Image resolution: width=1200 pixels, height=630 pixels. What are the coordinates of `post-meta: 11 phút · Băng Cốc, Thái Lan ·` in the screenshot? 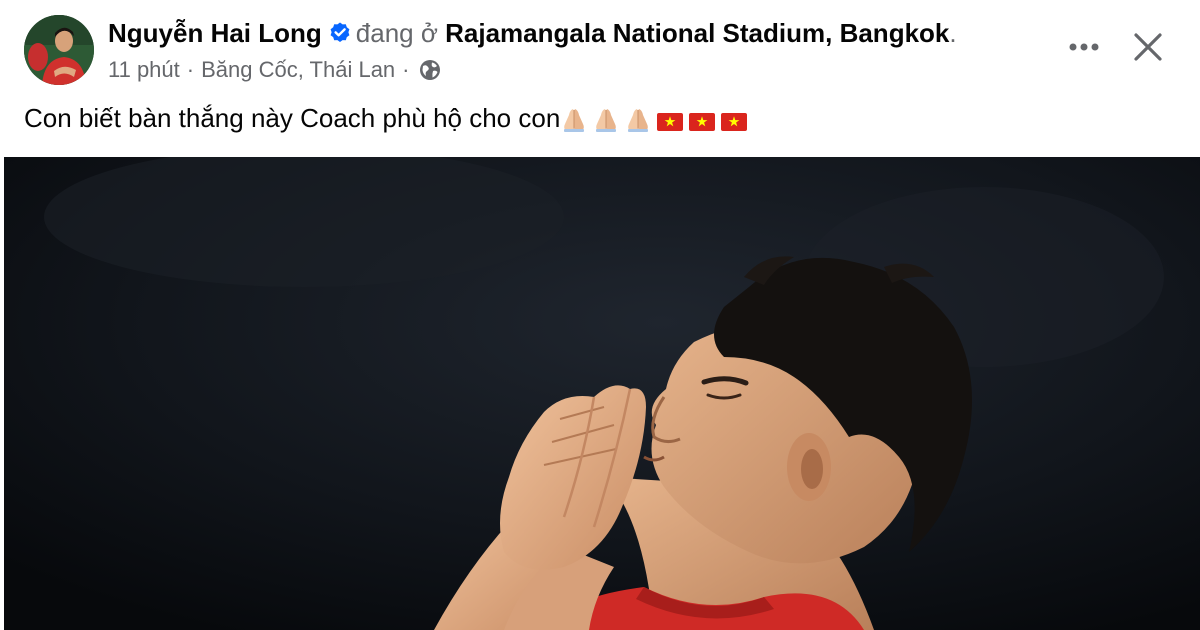 It's located at (274, 72).